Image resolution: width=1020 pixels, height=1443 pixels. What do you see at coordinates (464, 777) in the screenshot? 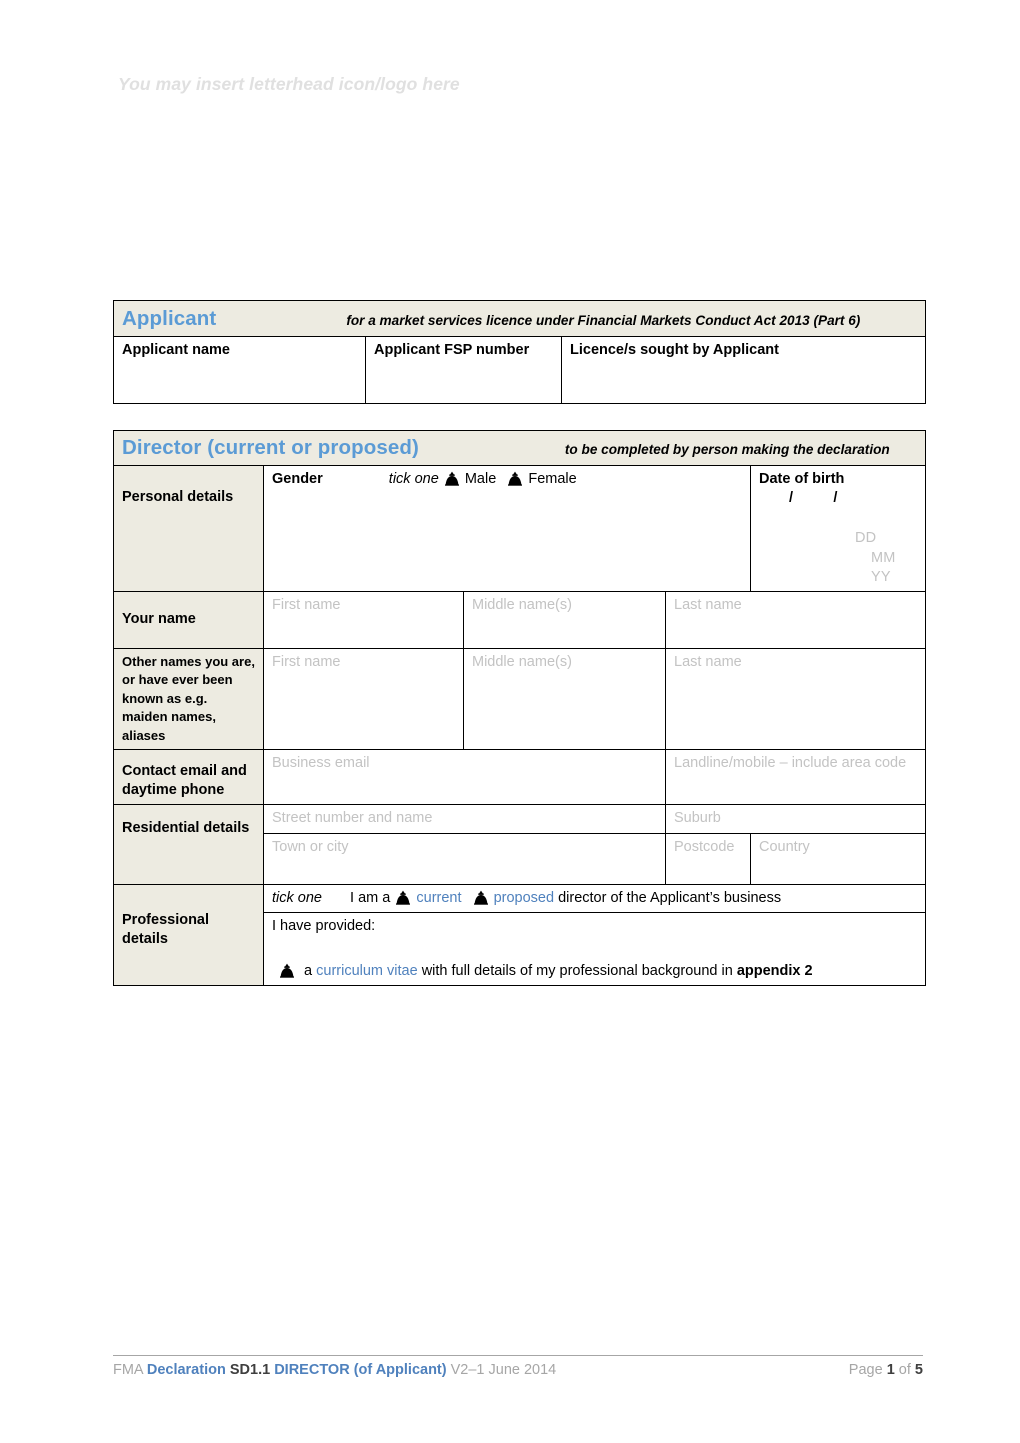
I see `business-email-input: Business email` at bounding box center [464, 777].